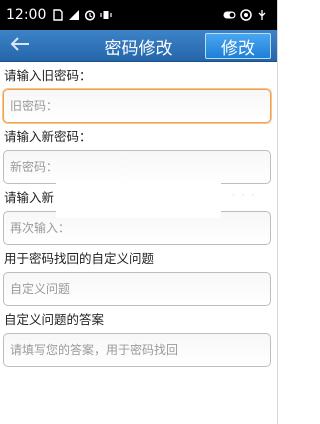  What do you see at coordinates (138, 46) in the screenshot?
I see `title-bar: 密码修改 修改` at bounding box center [138, 46].